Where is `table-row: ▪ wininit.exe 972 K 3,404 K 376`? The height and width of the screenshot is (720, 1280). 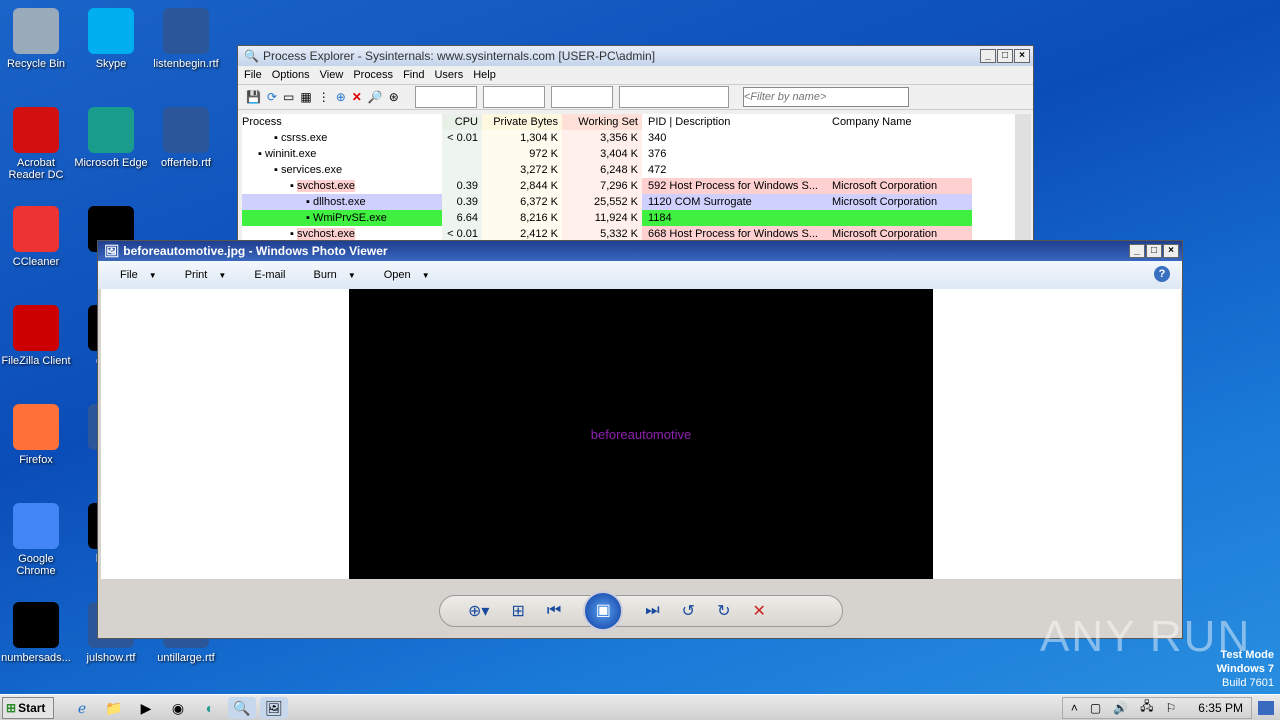 table-row: ▪ wininit.exe 972 K 3,404 K 376 is located at coordinates (629, 154).